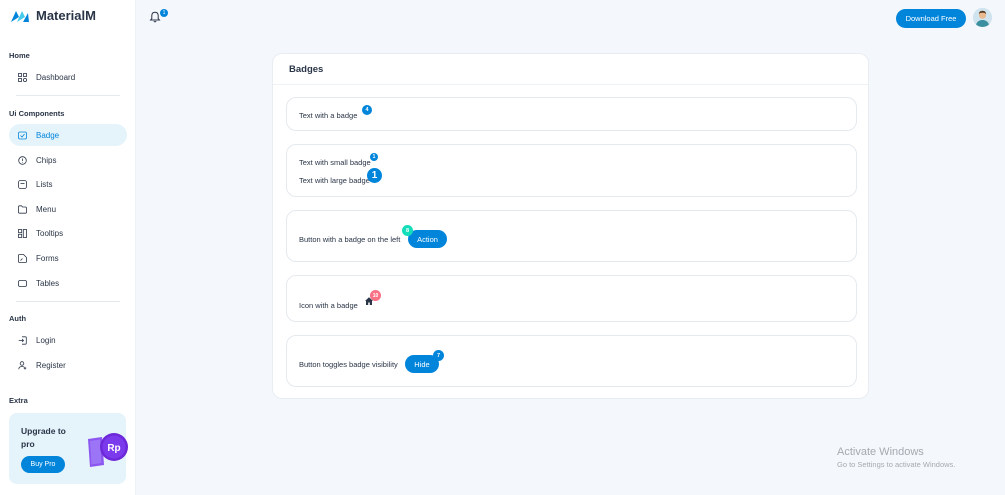 The height and width of the screenshot is (495, 1005). Describe the element at coordinates (571, 236) in the screenshot. I see `button-badge-box: Button with a badge on the left Action 8` at that location.